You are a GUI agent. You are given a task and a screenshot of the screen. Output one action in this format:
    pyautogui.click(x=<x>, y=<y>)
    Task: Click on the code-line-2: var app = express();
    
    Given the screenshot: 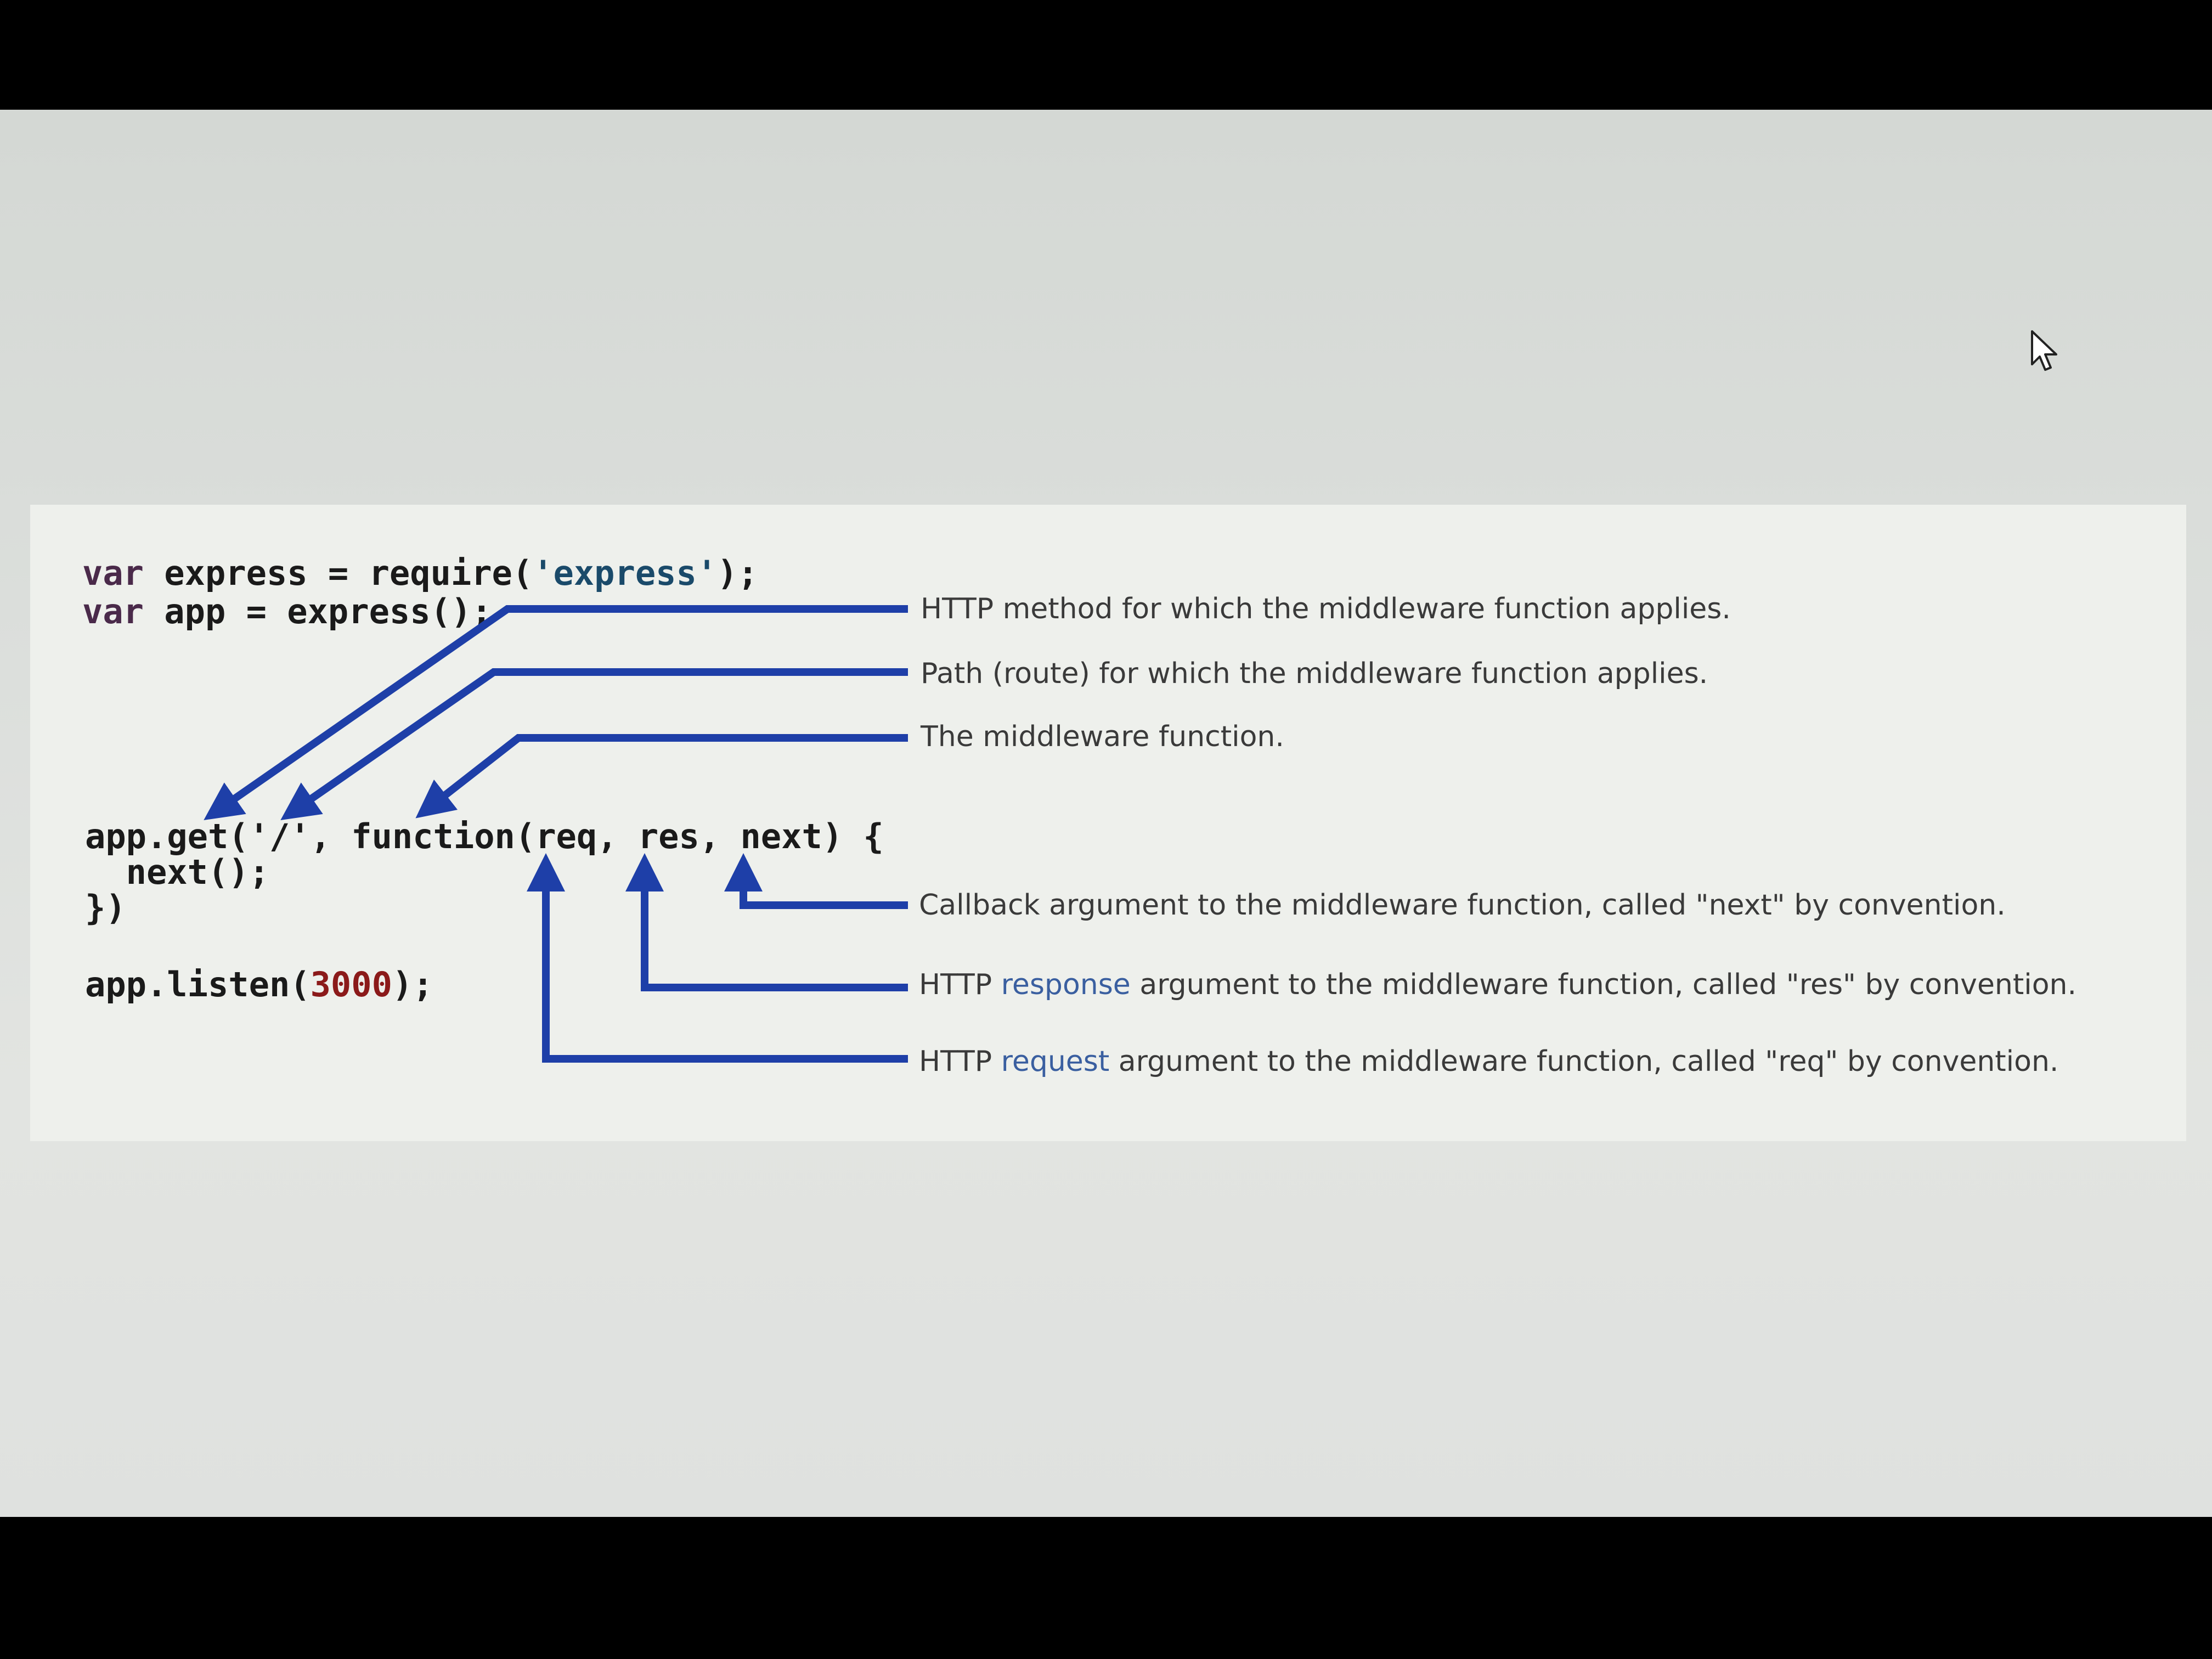 What is the action you would take?
    pyautogui.click(x=287, y=611)
    